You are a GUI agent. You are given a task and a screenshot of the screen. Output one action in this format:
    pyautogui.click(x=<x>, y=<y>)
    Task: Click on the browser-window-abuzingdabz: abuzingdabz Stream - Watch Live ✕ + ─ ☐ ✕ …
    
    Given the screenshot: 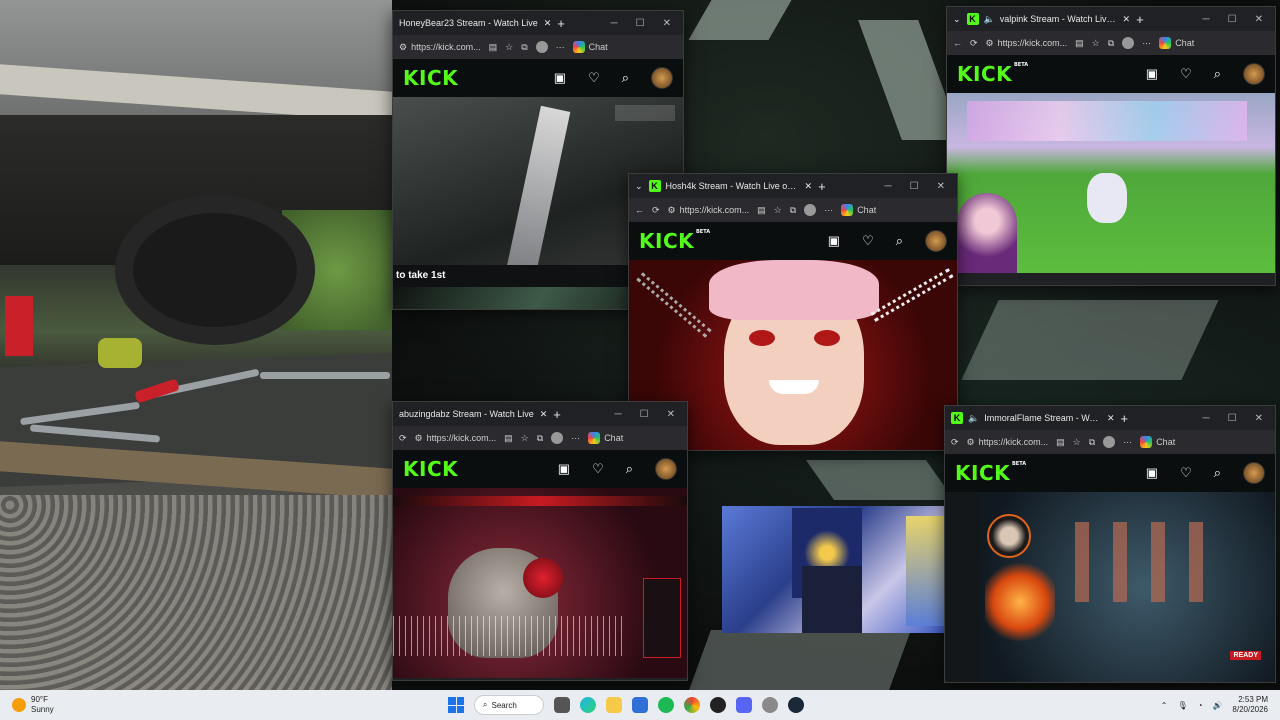 What is the action you would take?
    pyautogui.click(x=540, y=541)
    